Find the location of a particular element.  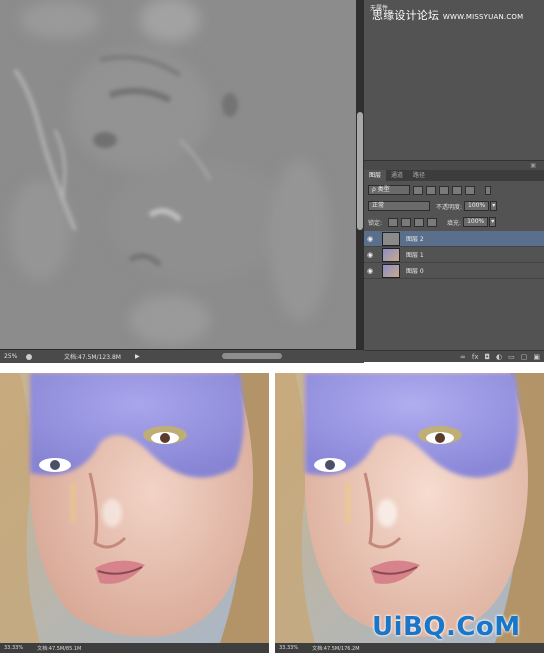

after-zoom: 33.33% is located at coordinates (288, 648).